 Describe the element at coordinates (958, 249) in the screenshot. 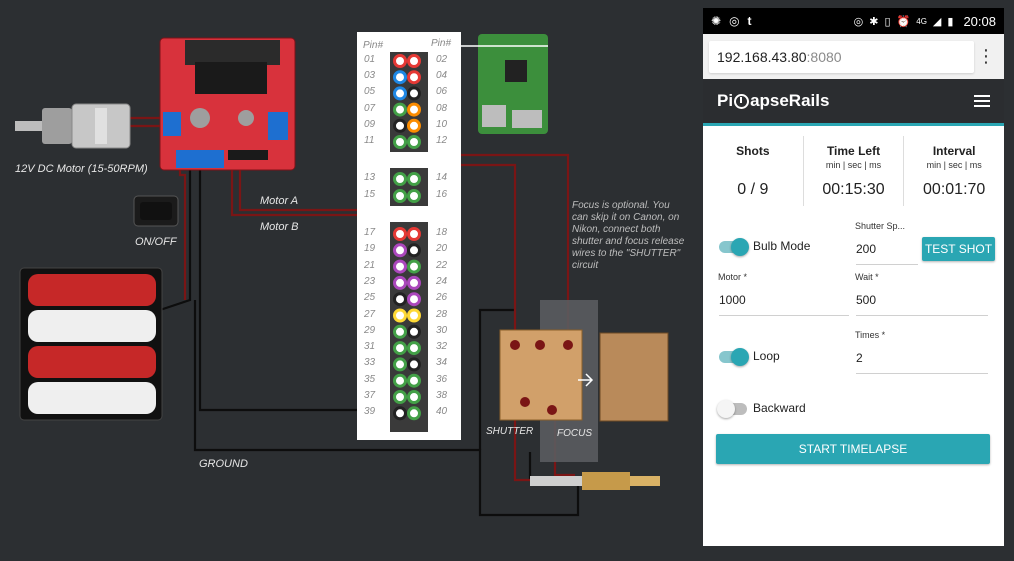

I see `test-shot-button: TEST SHOT` at that location.